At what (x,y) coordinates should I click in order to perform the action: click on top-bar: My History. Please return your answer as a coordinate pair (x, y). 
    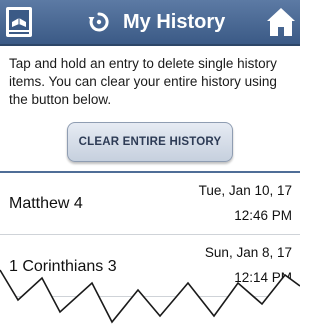
    Looking at the image, I should click on (150, 23).